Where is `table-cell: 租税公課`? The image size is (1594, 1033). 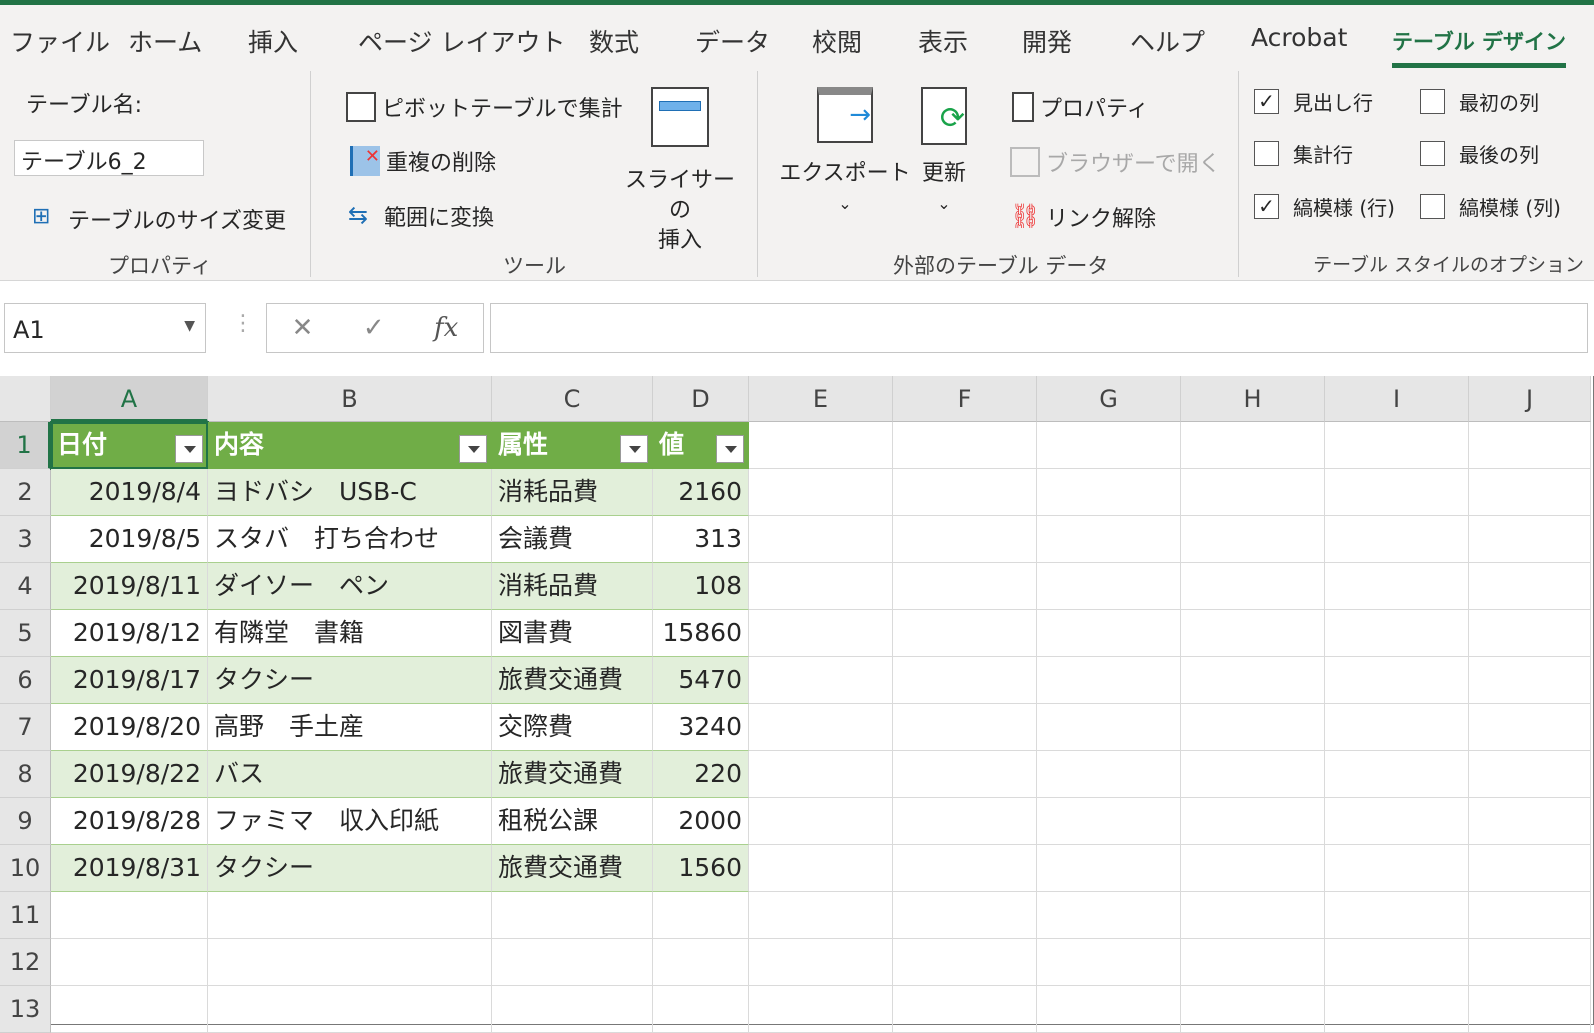 table-cell: 租税公課 is located at coordinates (572, 821).